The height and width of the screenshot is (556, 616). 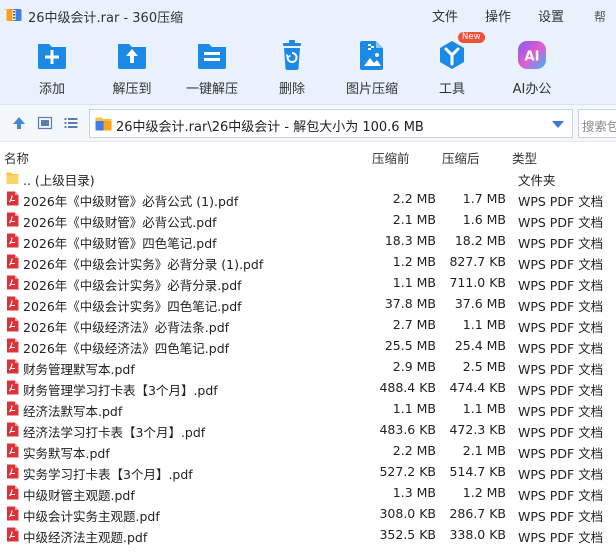 I want to click on file-size-after: 338.0 KB, so click(x=477, y=534).